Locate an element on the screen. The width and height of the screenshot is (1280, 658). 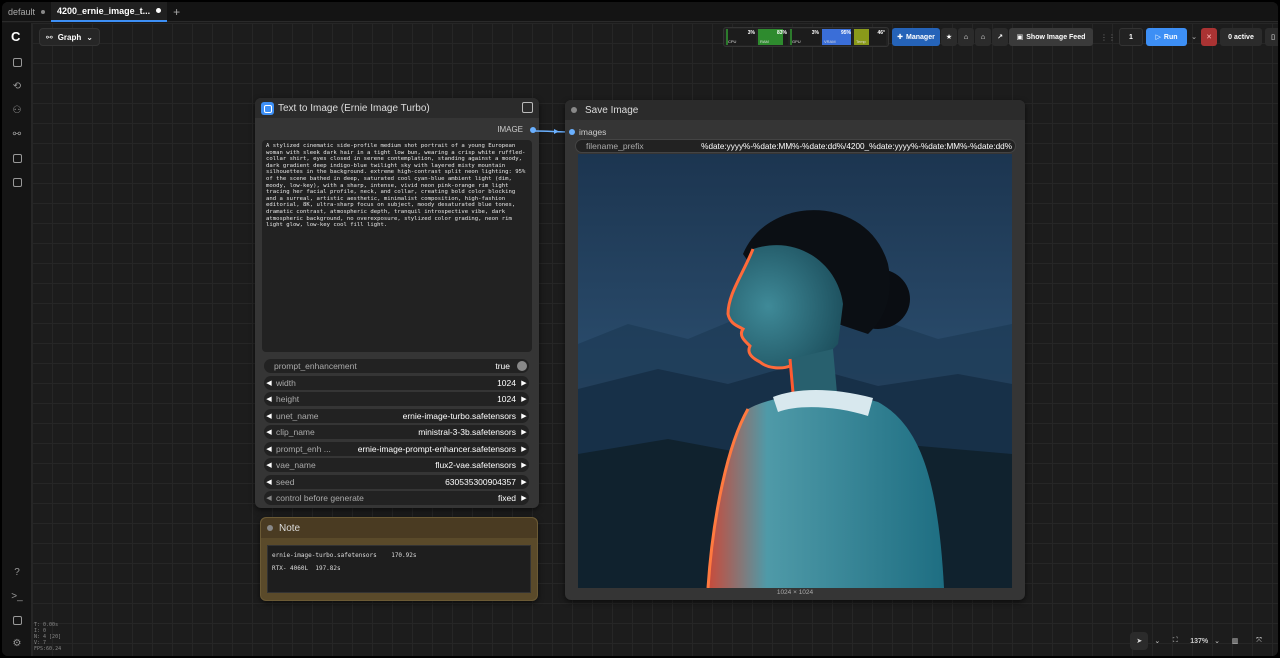
drag-handle-icon: ⋮⋮ is located at coordinates (1108, 37).